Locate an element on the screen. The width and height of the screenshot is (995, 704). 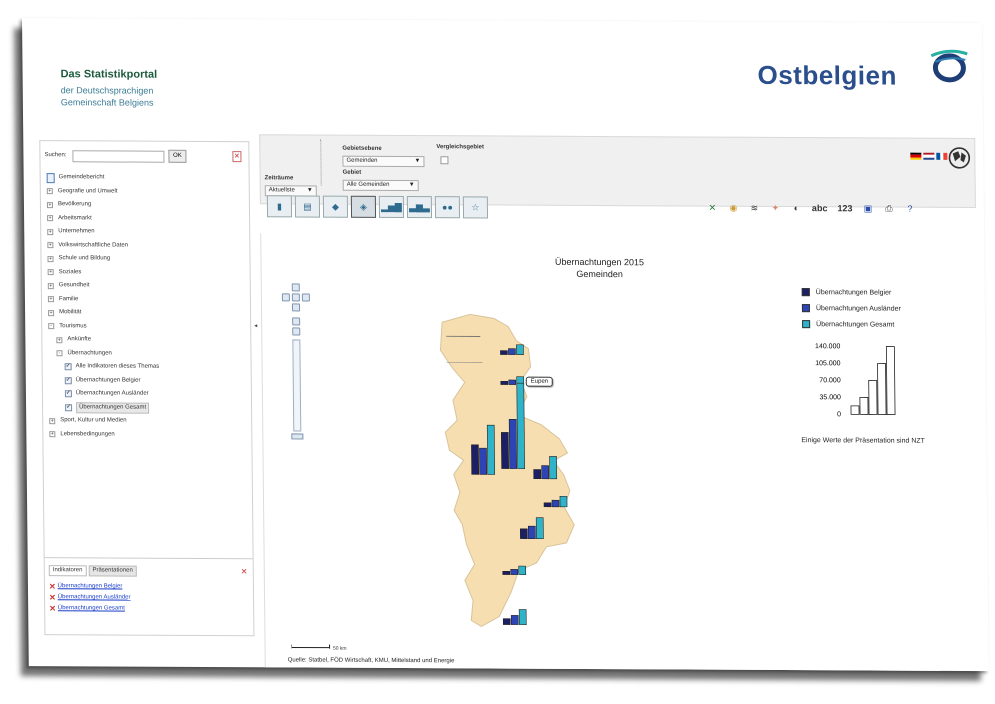
map-canvas is located at coordinates (534, 454).